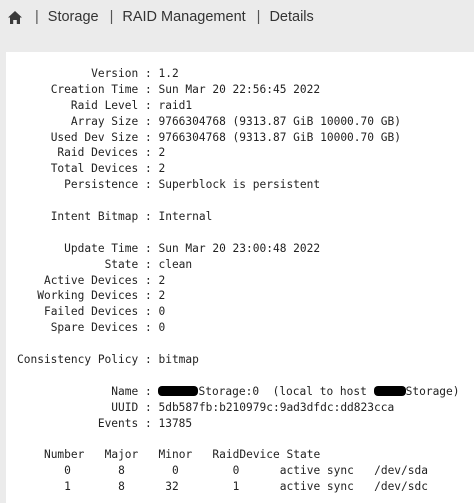 The image size is (474, 503). What do you see at coordinates (88, 296) in the screenshot?
I see `detail-label: Working Devices` at bounding box center [88, 296].